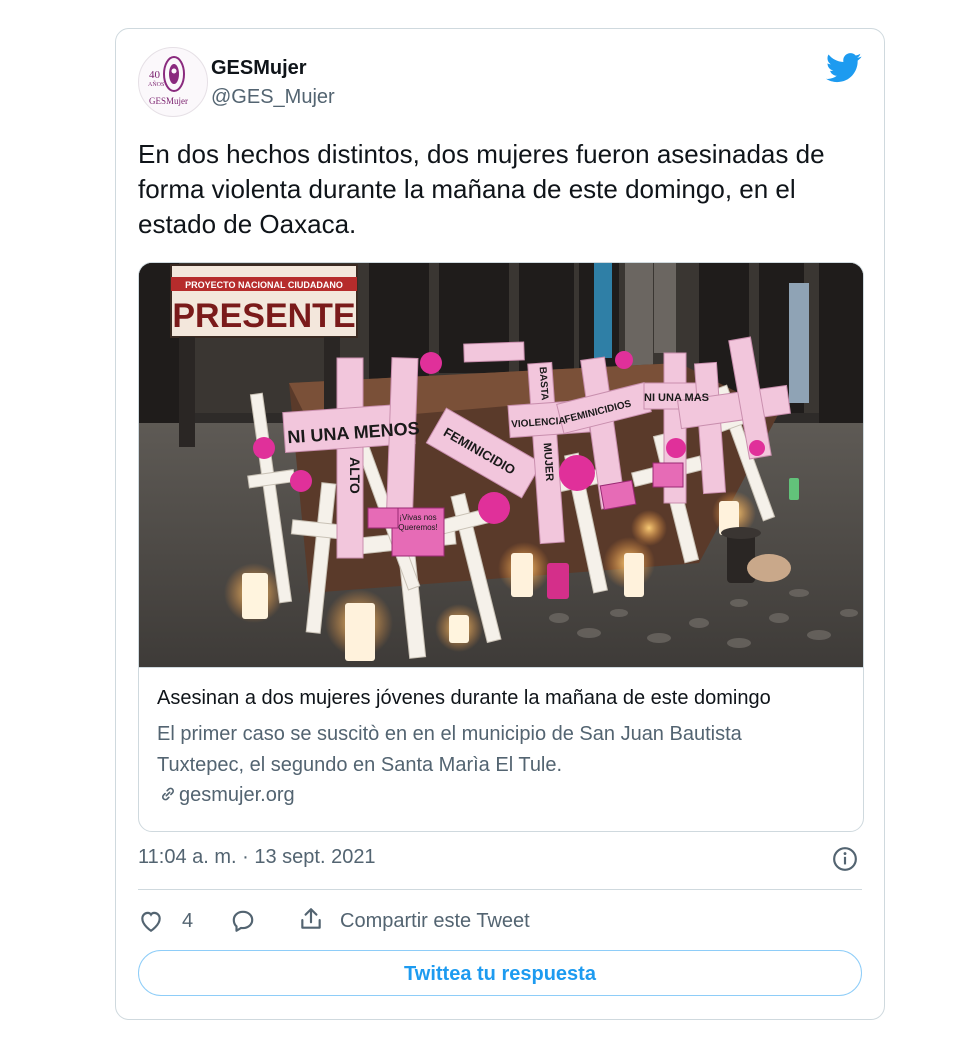  Describe the element at coordinates (676, 398) in the screenshot. I see `cross-ni-una-mas-text: NI UNA MAS` at that location.